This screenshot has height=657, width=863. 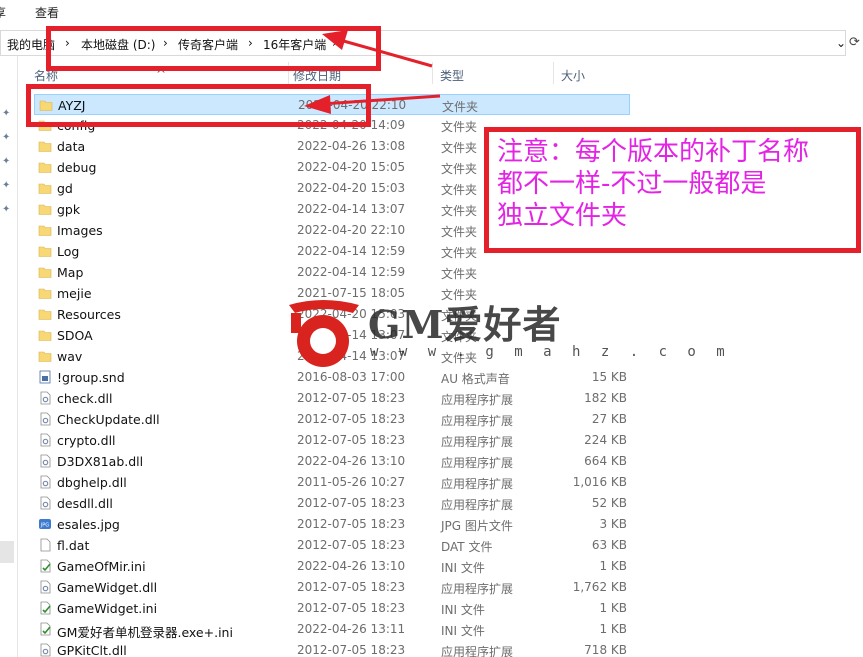 I want to click on watermark-logo-icon, so click(x=324, y=333).